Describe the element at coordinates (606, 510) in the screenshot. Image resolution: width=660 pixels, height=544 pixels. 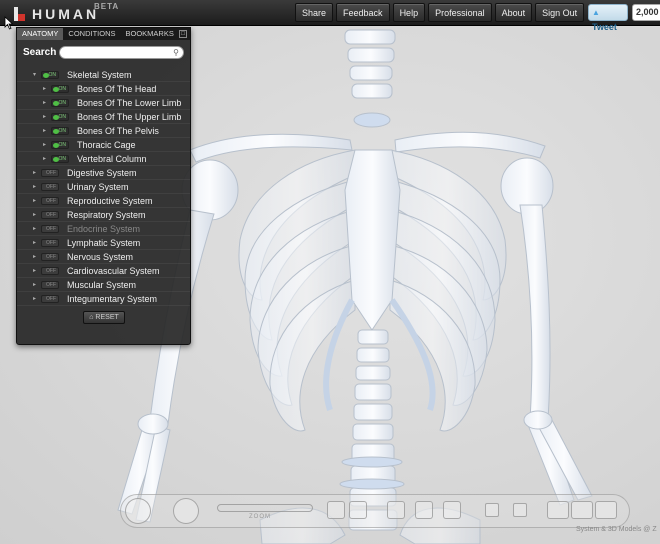
I see `layer-view-3-icon` at that location.